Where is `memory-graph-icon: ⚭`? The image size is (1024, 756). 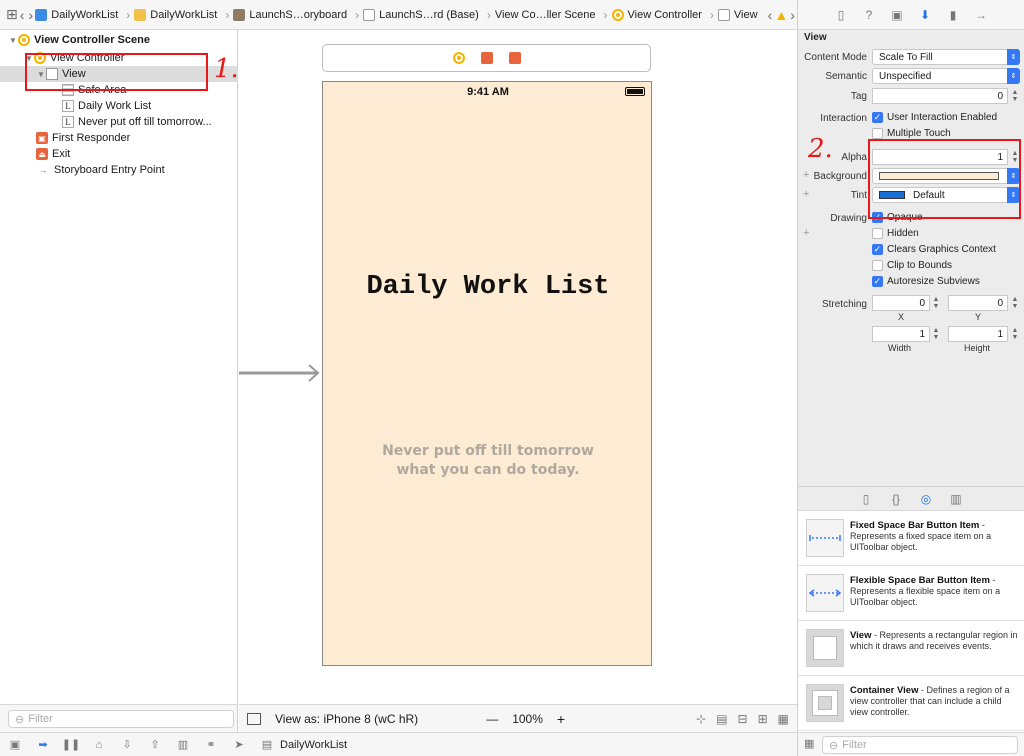 memory-graph-icon: ⚭ is located at coordinates (211, 745).